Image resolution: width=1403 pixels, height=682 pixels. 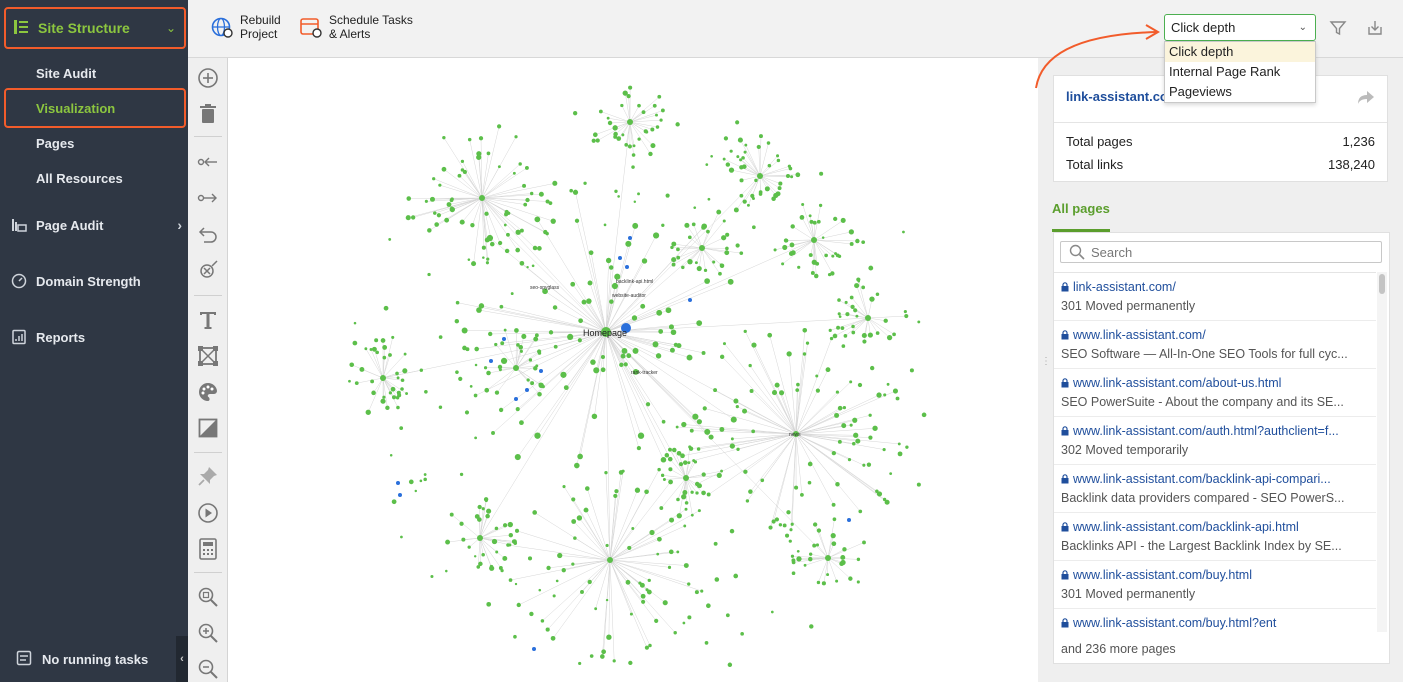 What do you see at coordinates (208, 669) in the screenshot?
I see `zoom-out-icon` at bounding box center [208, 669].